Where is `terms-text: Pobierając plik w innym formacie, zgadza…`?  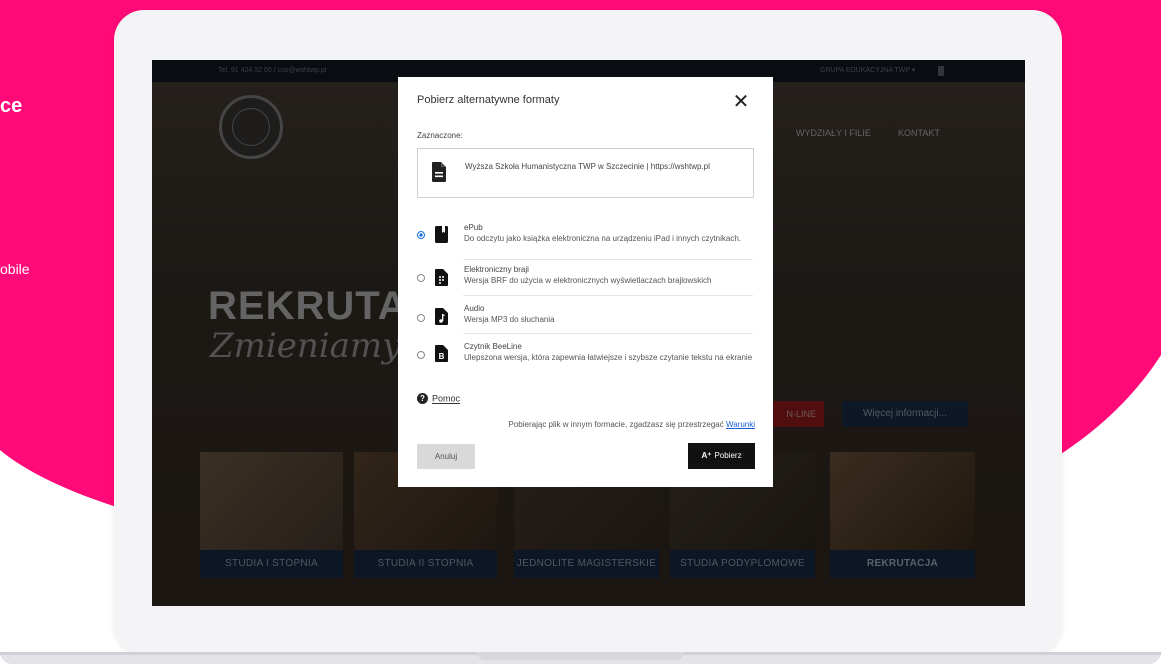
terms-text: Pobierając plik w innym formacie, zgadza… is located at coordinates (616, 424).